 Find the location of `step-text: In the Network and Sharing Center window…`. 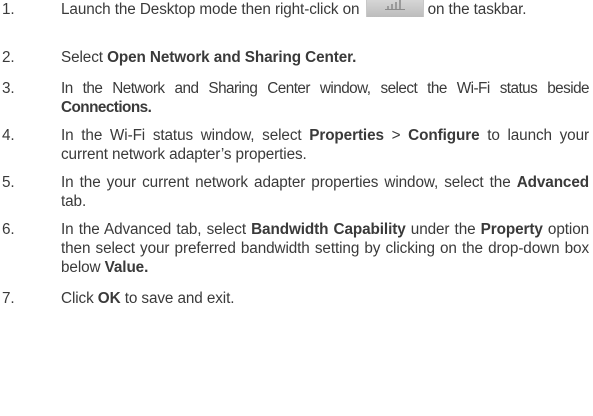

step-text: In the Network and Sharing Center window… is located at coordinates (325, 98).